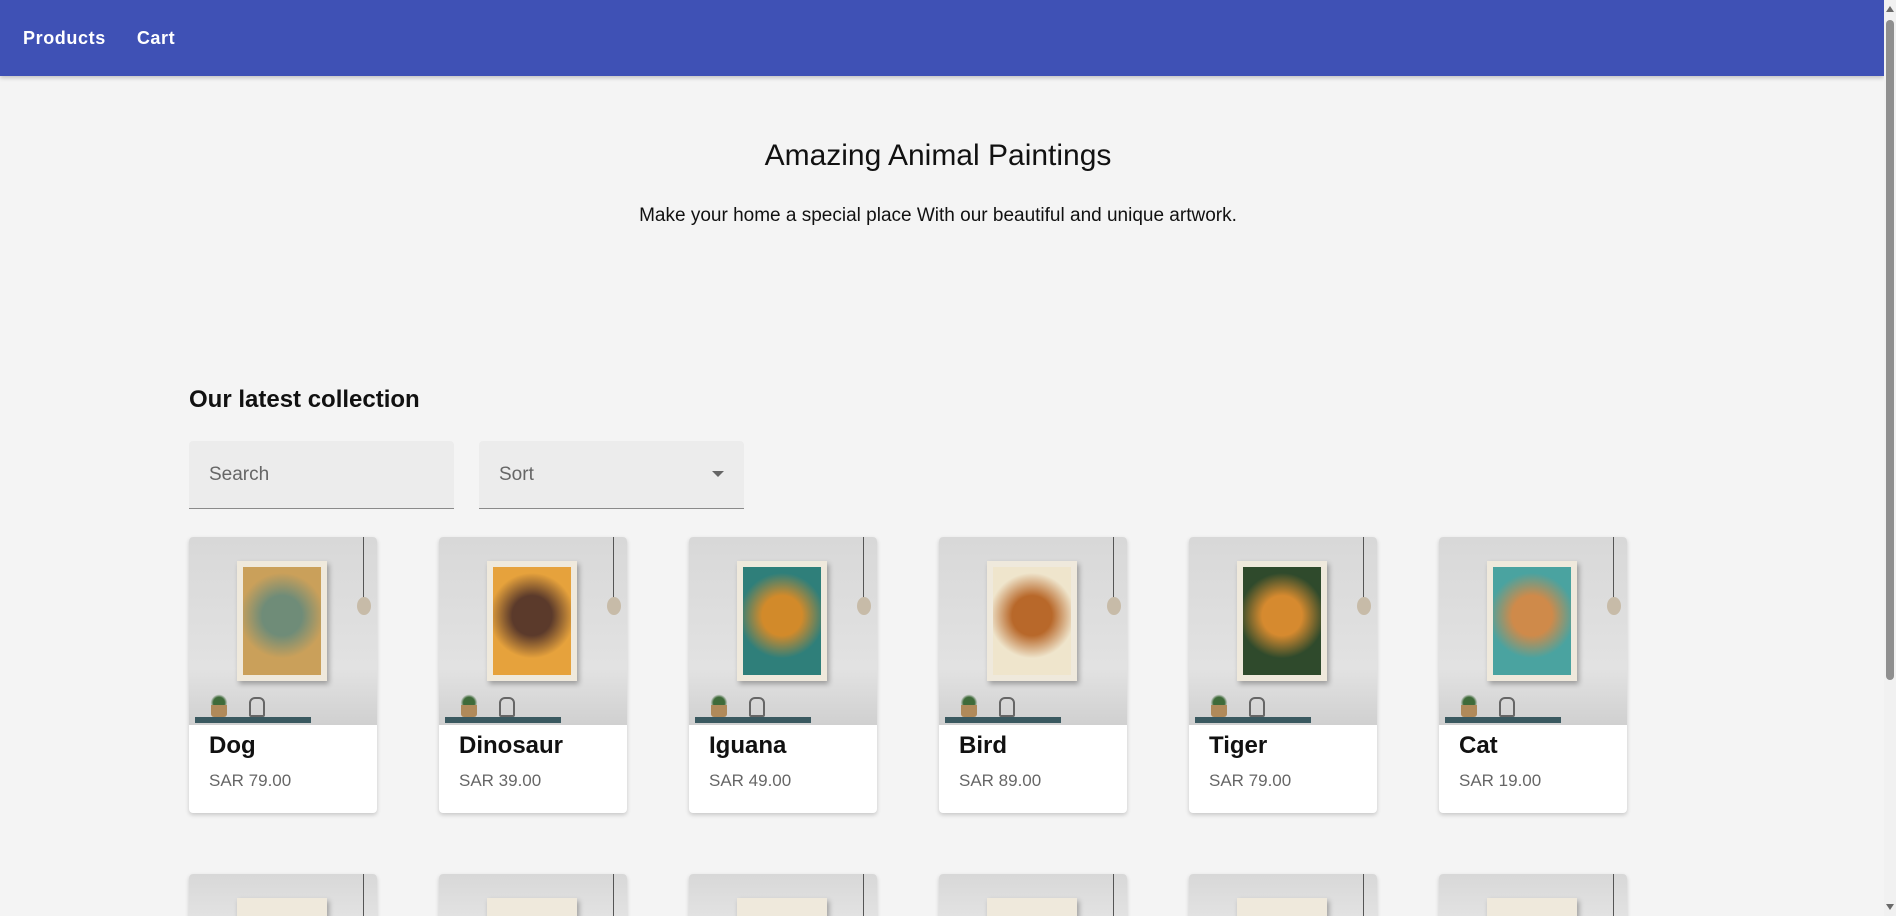 The image size is (1896, 916). Describe the element at coordinates (511, 745) in the screenshot. I see `product-name: Dinosaur` at that location.